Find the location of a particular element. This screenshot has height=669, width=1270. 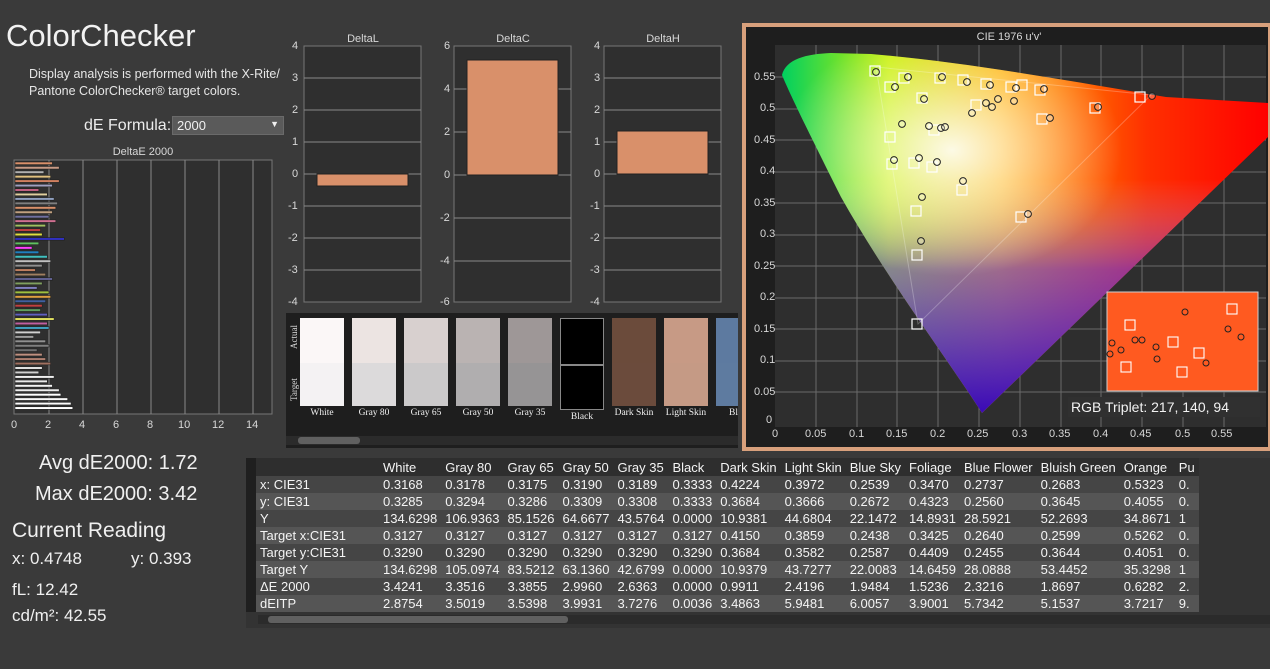

table-cell: 42.6799 is located at coordinates (641, 569).